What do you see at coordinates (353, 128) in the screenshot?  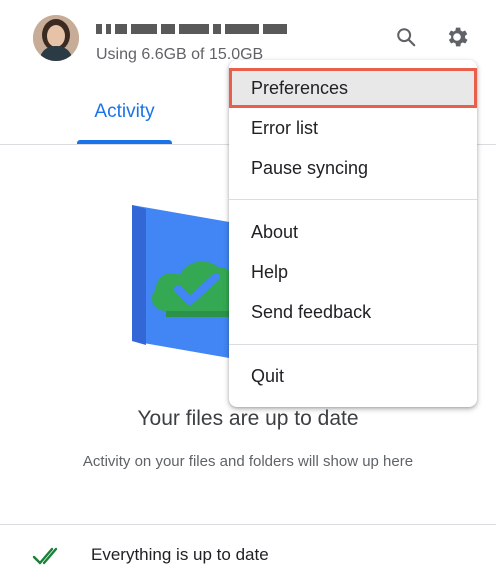 I see `menu-item-error-list: Error list` at bounding box center [353, 128].